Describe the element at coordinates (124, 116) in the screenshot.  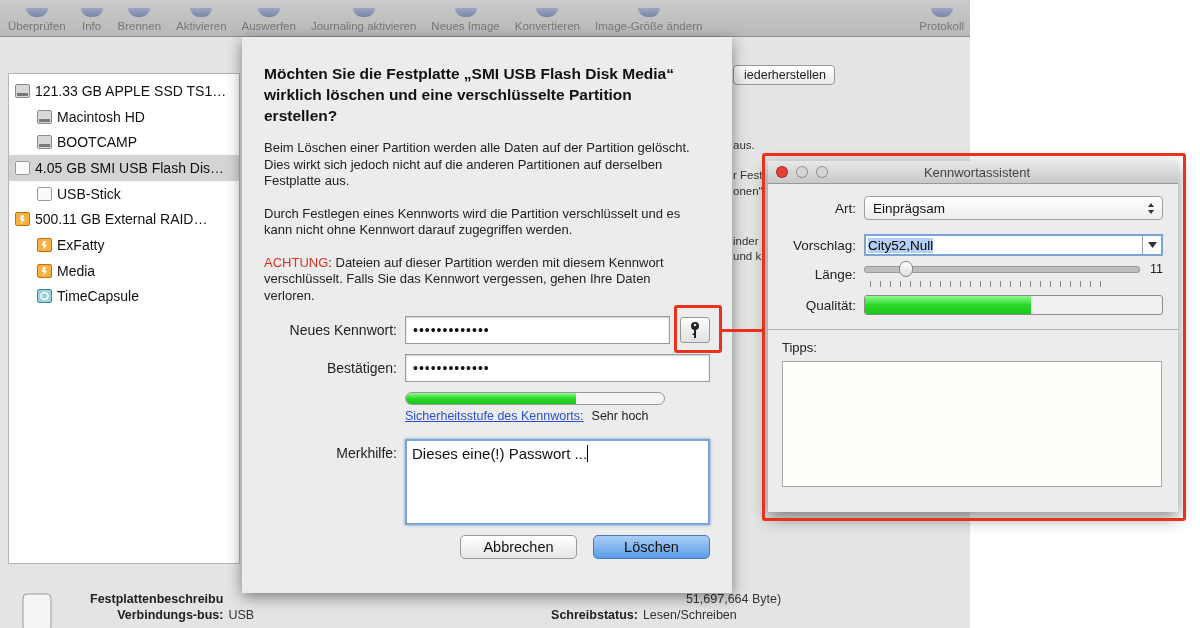
I see `sidebar-item: Macintosh HD` at that location.